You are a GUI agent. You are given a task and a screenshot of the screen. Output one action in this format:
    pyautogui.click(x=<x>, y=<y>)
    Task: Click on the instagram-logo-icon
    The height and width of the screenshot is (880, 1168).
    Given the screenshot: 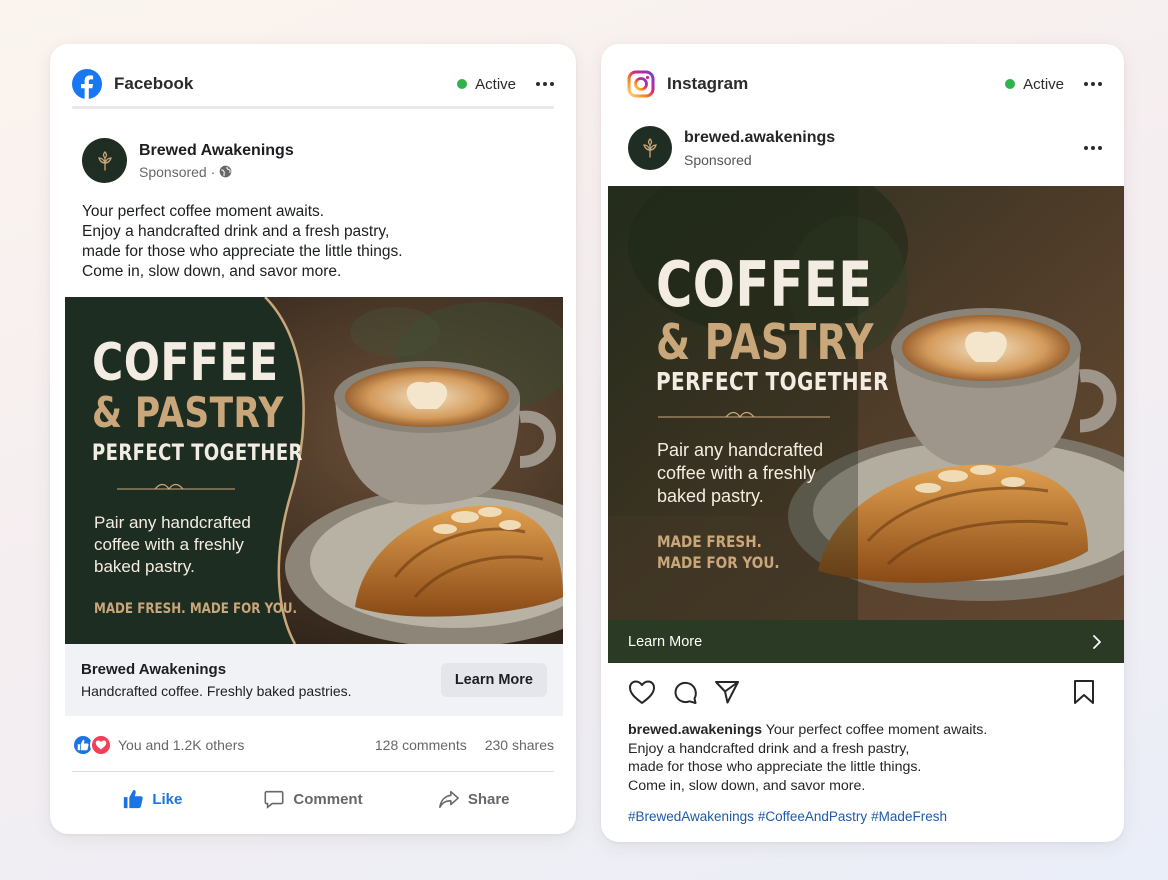 What is the action you would take?
    pyautogui.click(x=641, y=84)
    